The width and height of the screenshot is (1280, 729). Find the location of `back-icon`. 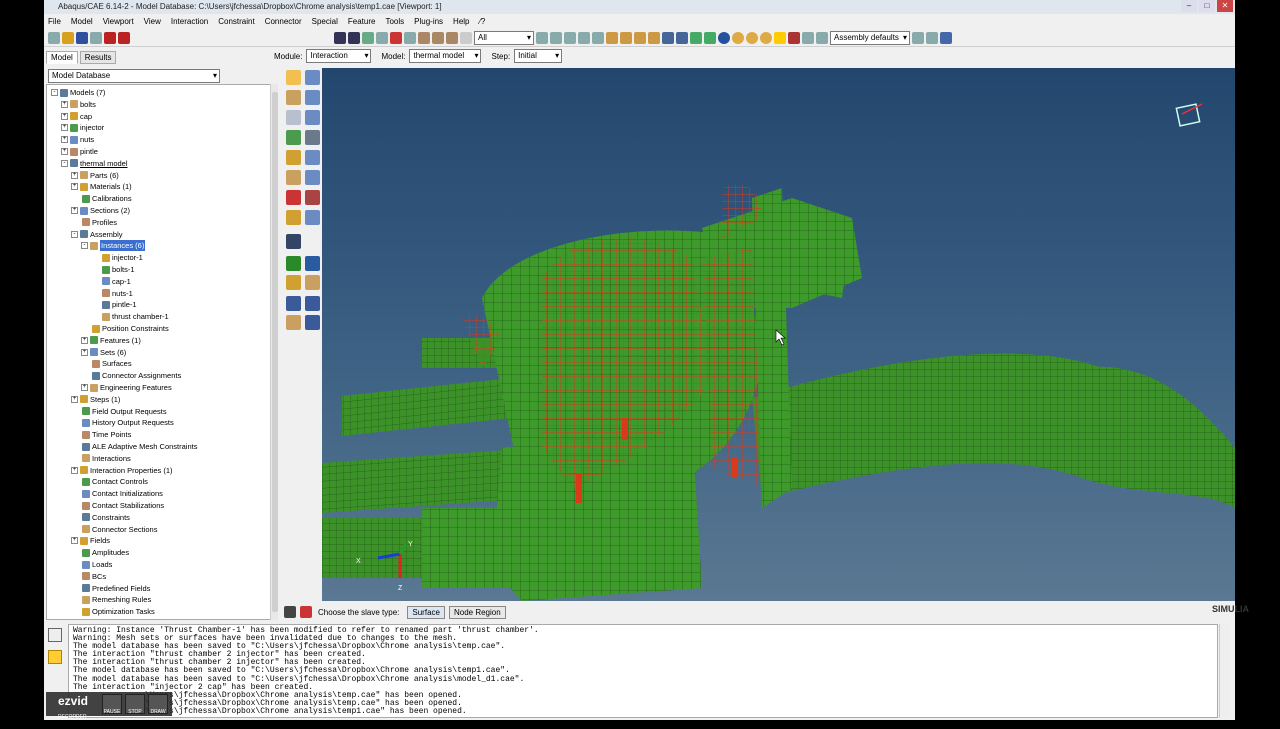

back-icon is located at coordinates (290, 612).